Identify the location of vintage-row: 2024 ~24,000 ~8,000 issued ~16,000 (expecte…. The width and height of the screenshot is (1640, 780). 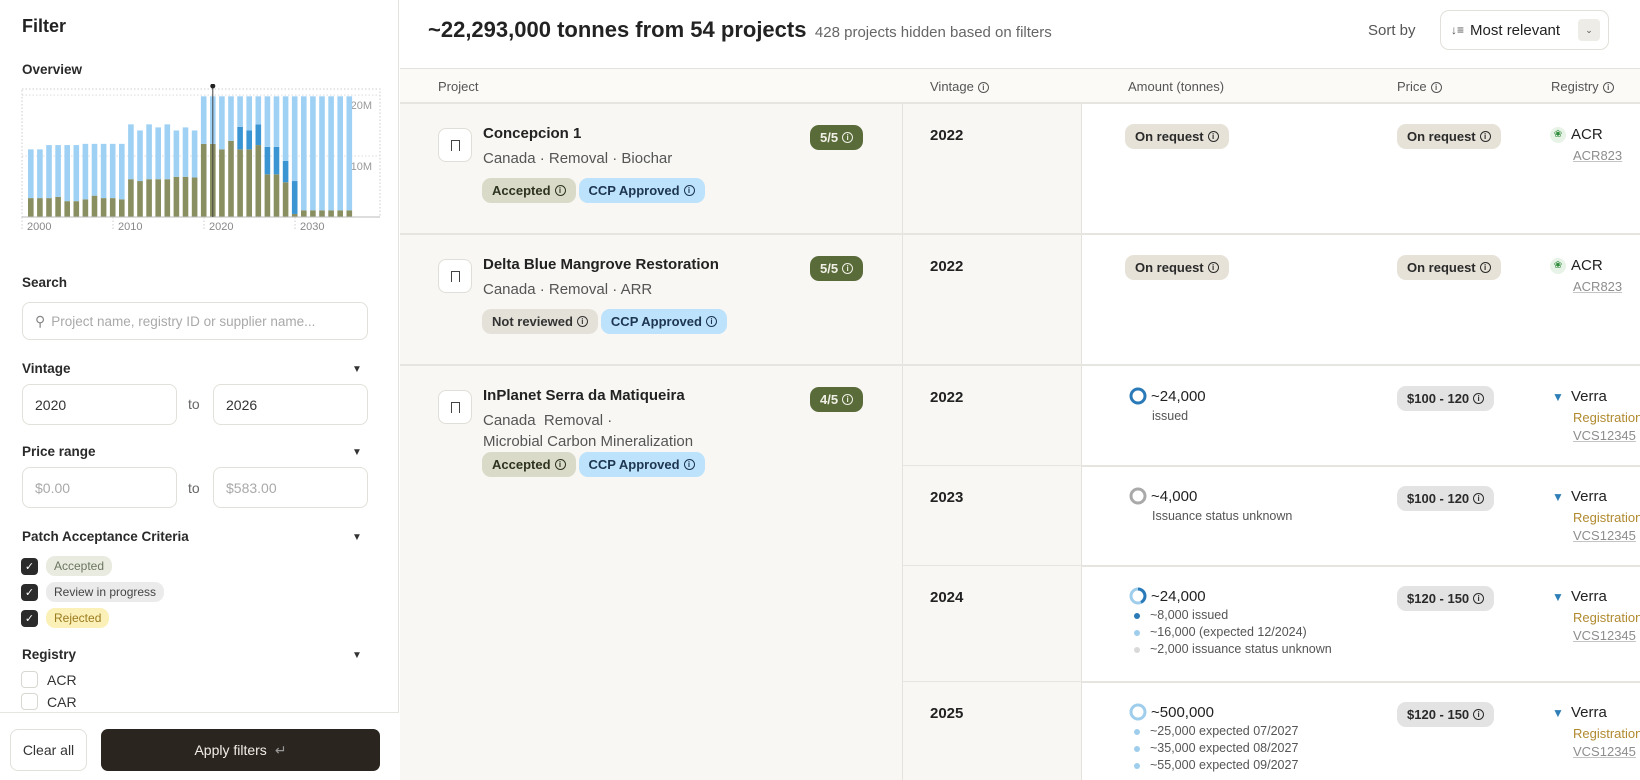
(1271, 624).